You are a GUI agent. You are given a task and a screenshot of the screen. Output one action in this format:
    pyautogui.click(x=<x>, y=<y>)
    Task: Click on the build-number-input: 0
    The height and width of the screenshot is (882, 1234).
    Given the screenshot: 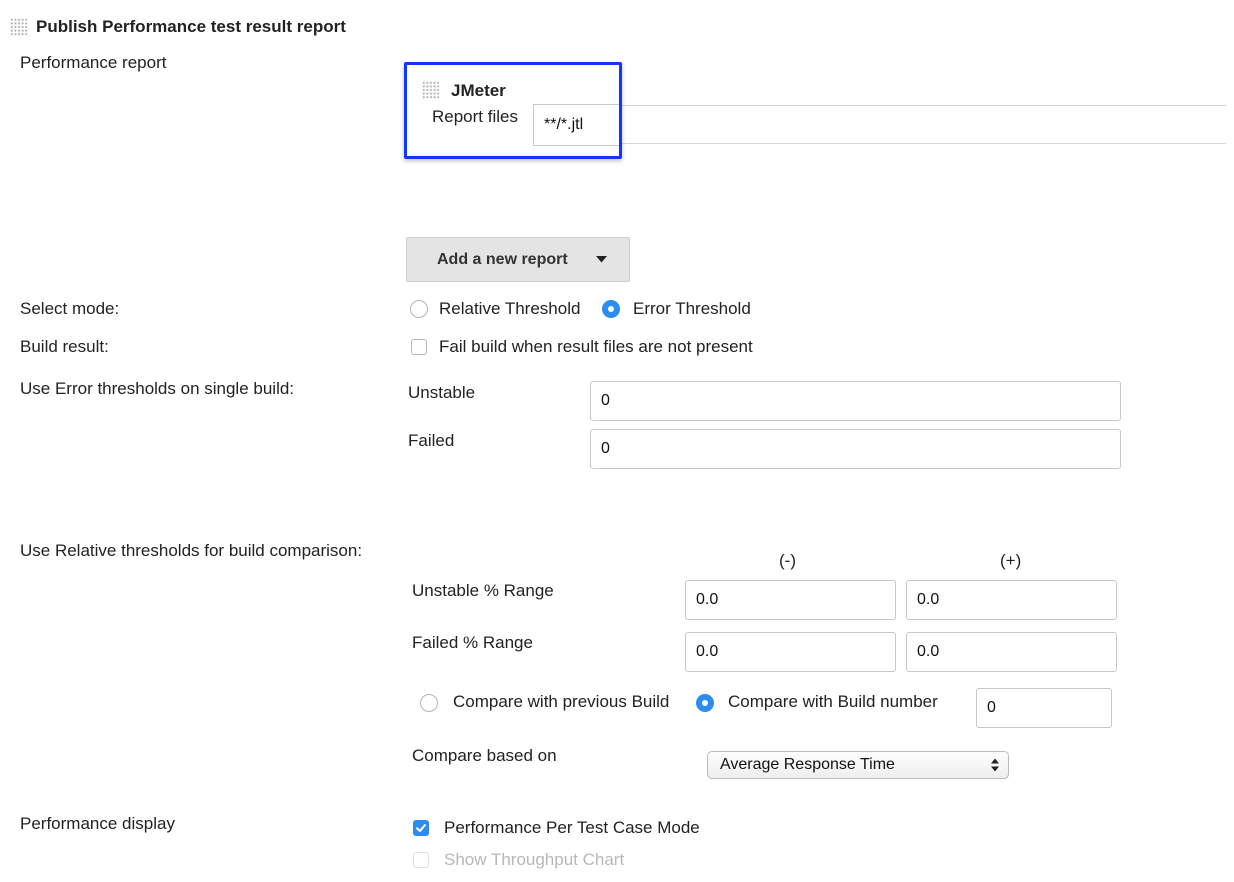 What is the action you would take?
    pyautogui.click(x=1044, y=708)
    